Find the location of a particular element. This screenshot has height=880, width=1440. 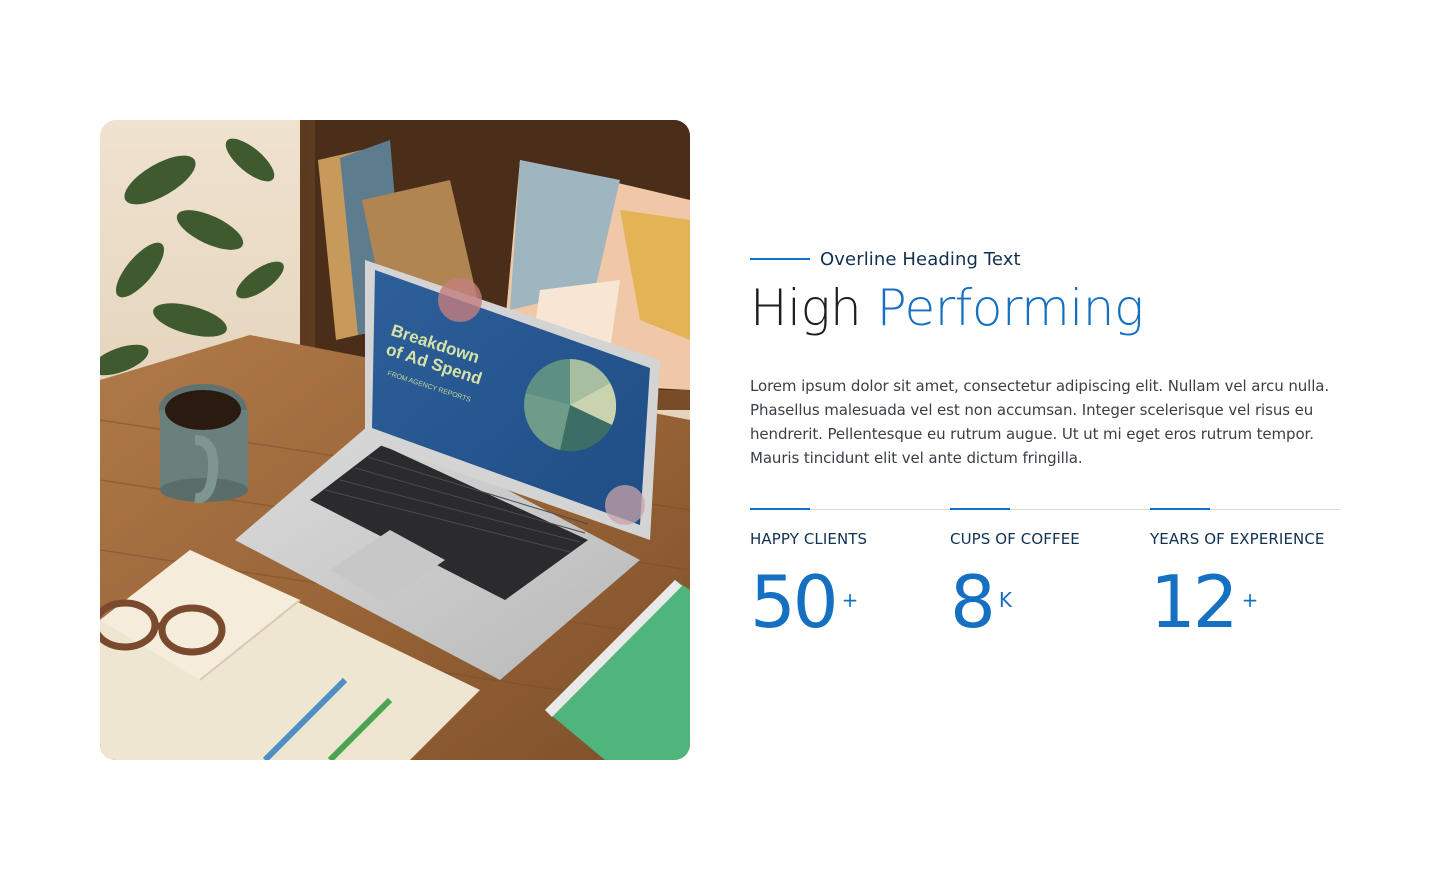

page-title: High Performing is located at coordinates (947, 308).